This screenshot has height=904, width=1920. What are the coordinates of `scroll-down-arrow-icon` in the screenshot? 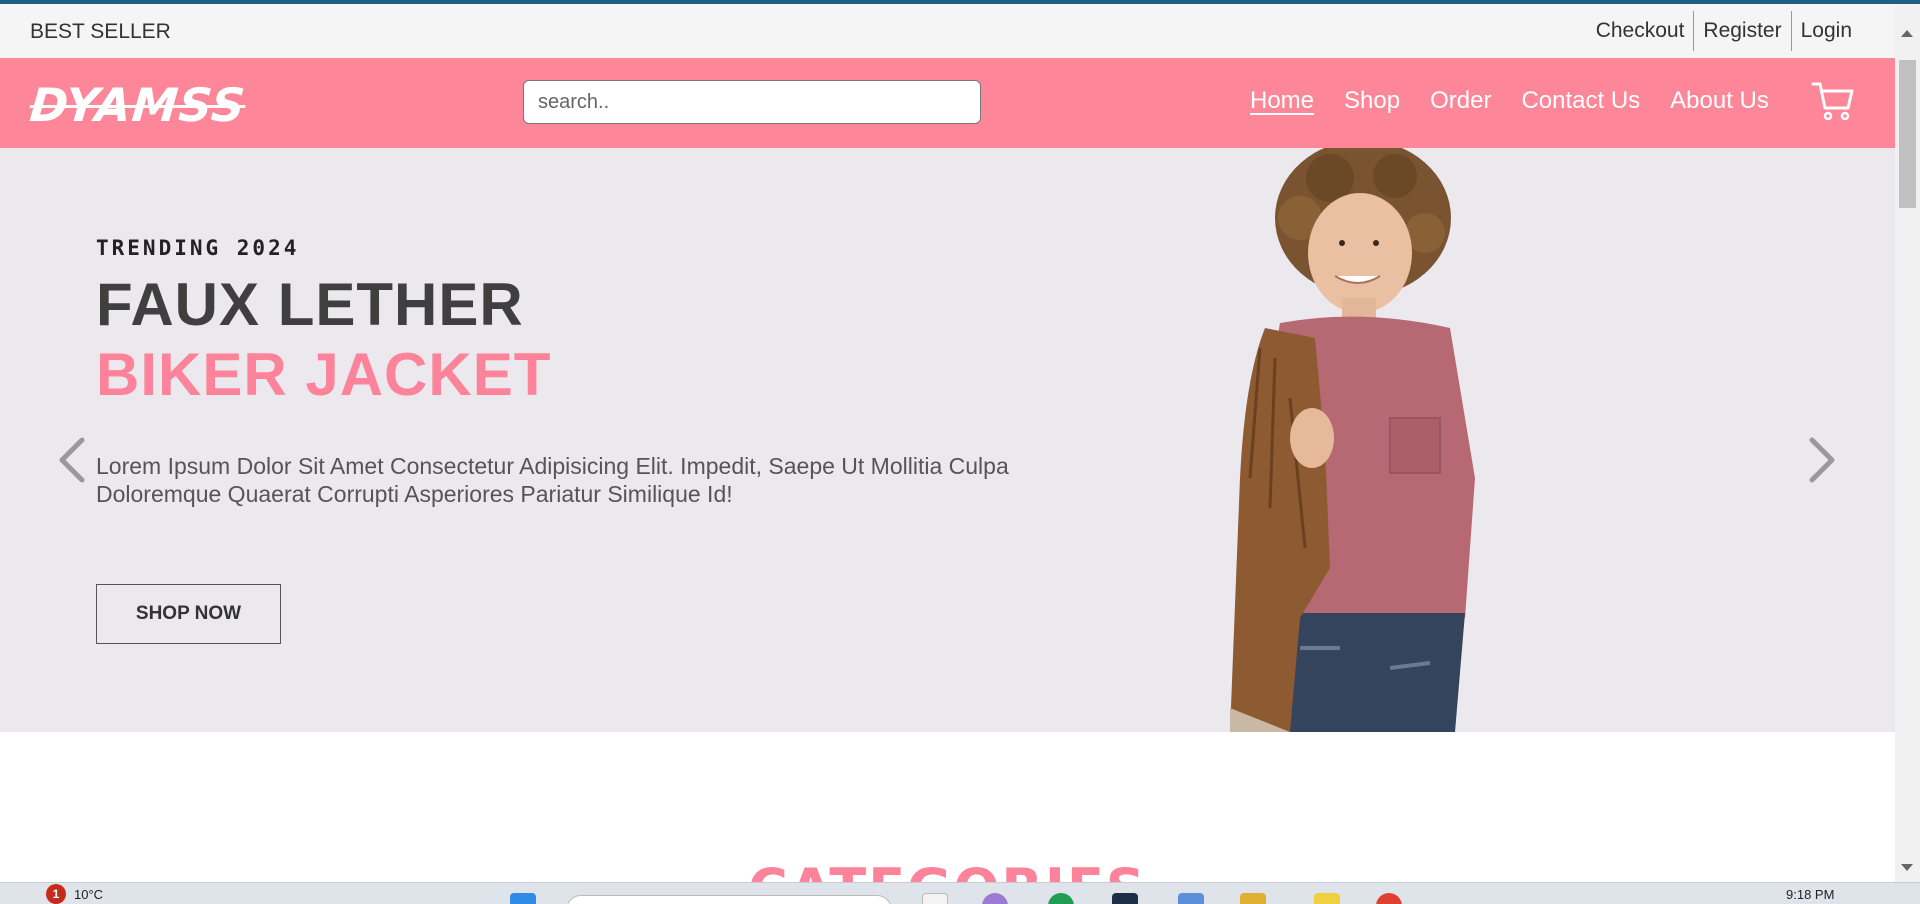 It's located at (1907, 867).